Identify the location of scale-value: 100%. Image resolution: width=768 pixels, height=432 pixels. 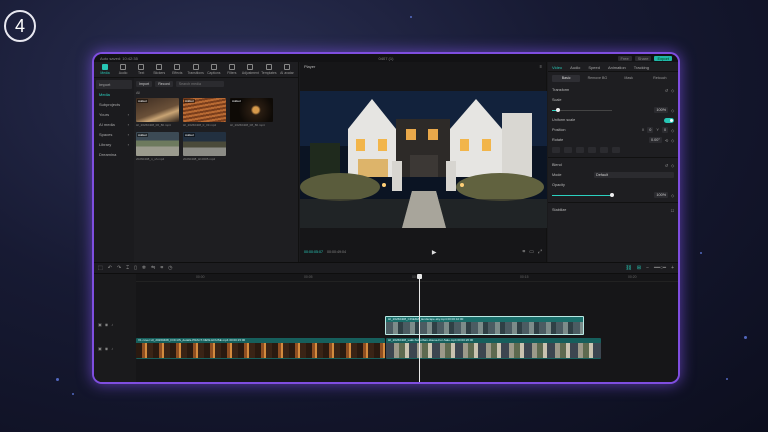
(661, 110).